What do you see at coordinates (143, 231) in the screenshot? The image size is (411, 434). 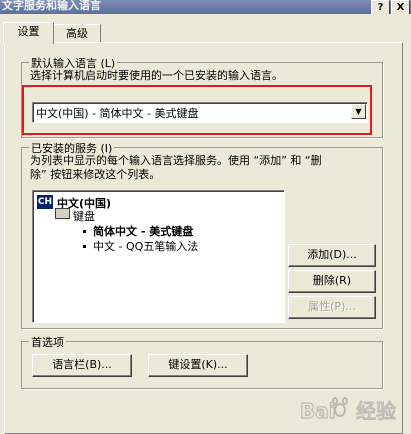 I see `tree-service-item: 简体中文 - 美式键盘` at bounding box center [143, 231].